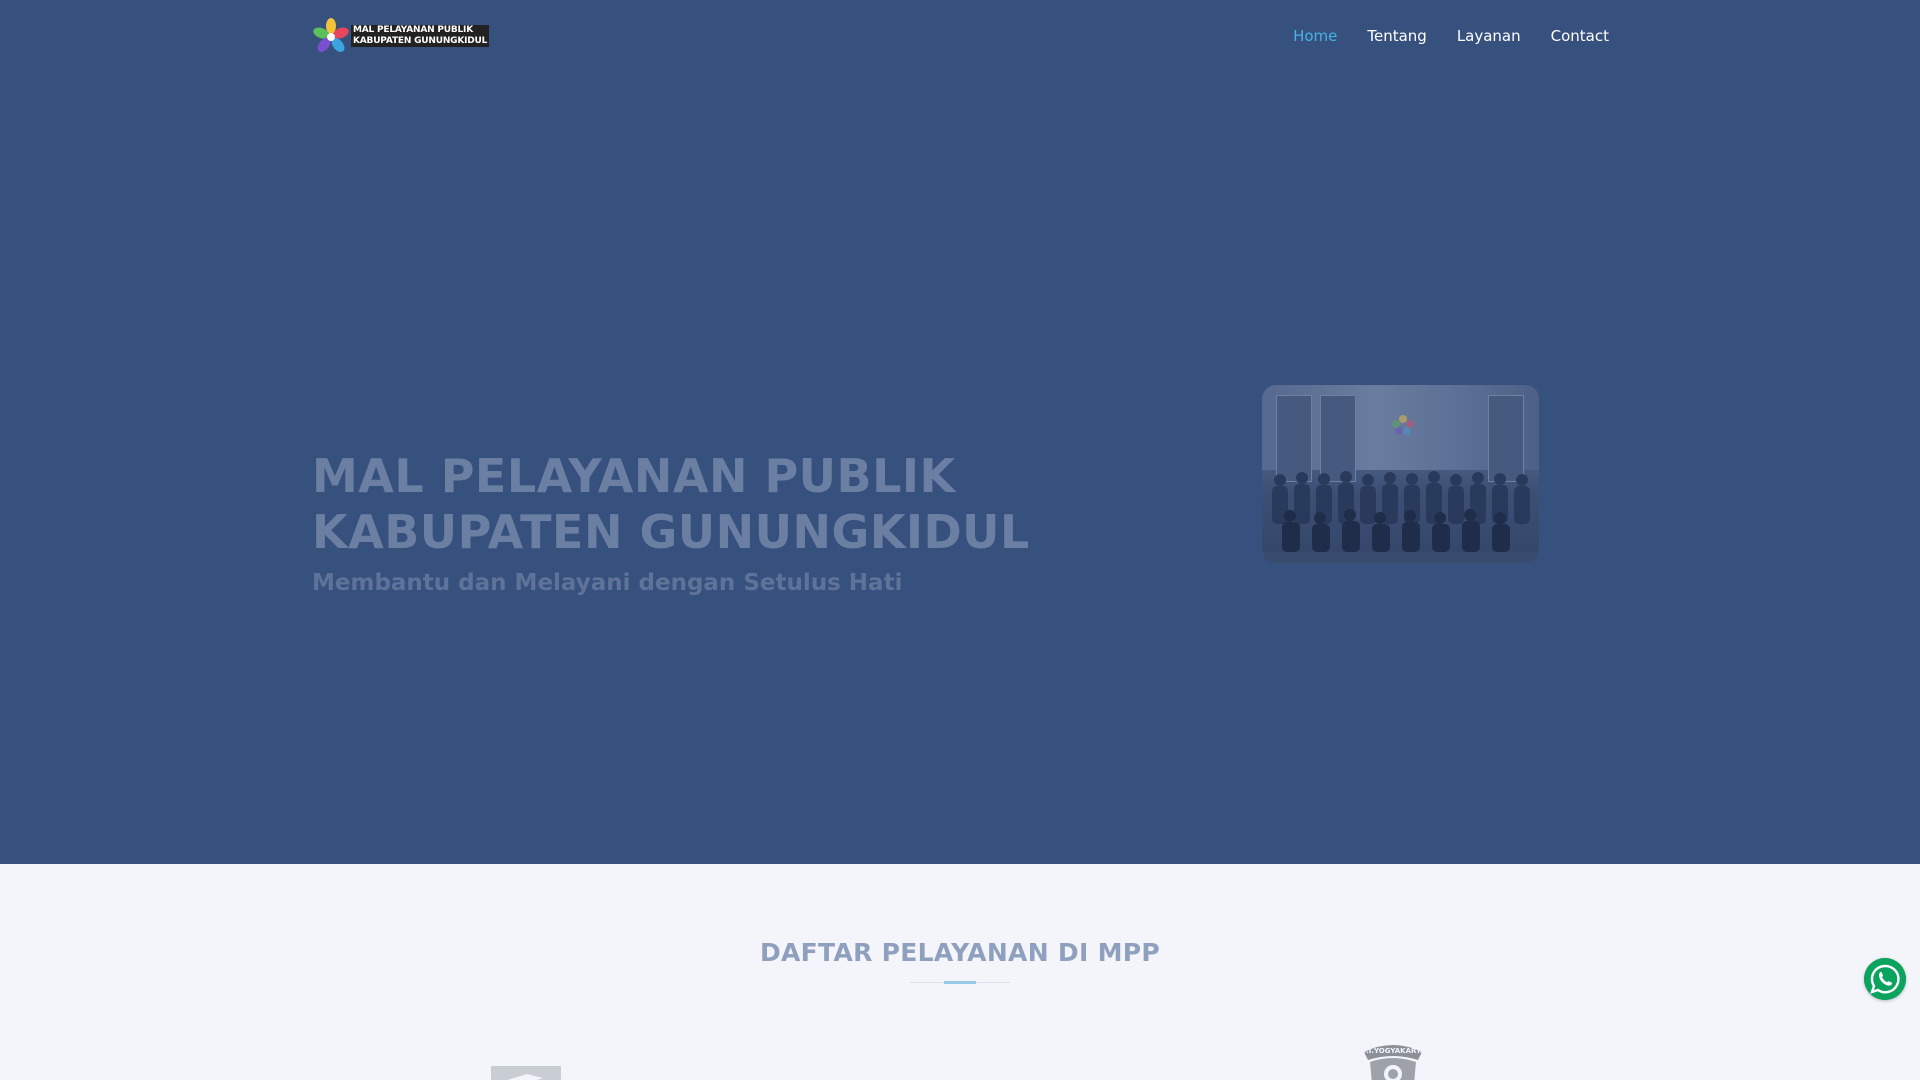  What do you see at coordinates (1403, 425) in the screenshot?
I see `photo-logo-sign-icon` at bounding box center [1403, 425].